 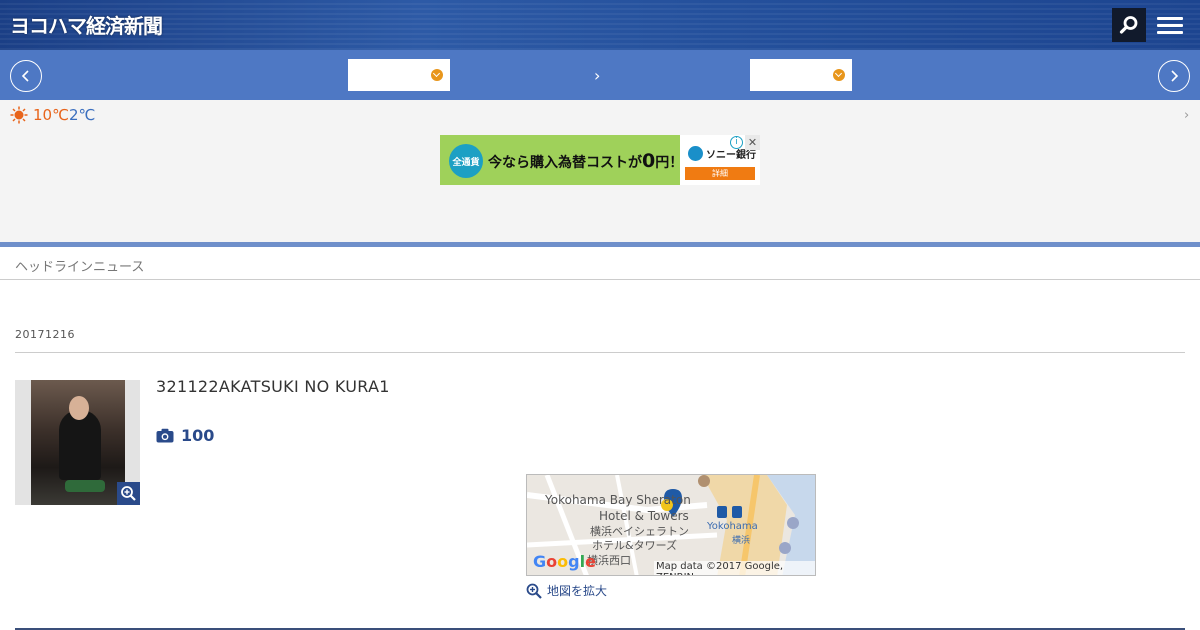 What do you see at coordinates (564, 561) in the screenshot?
I see `google-logo: Google` at bounding box center [564, 561].